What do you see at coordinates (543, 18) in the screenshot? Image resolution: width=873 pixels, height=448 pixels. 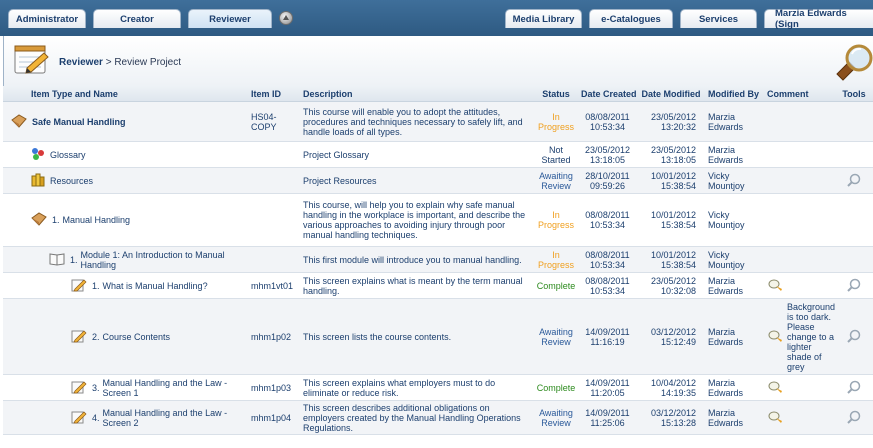 I see `tab-media-library: Media Library` at bounding box center [543, 18].